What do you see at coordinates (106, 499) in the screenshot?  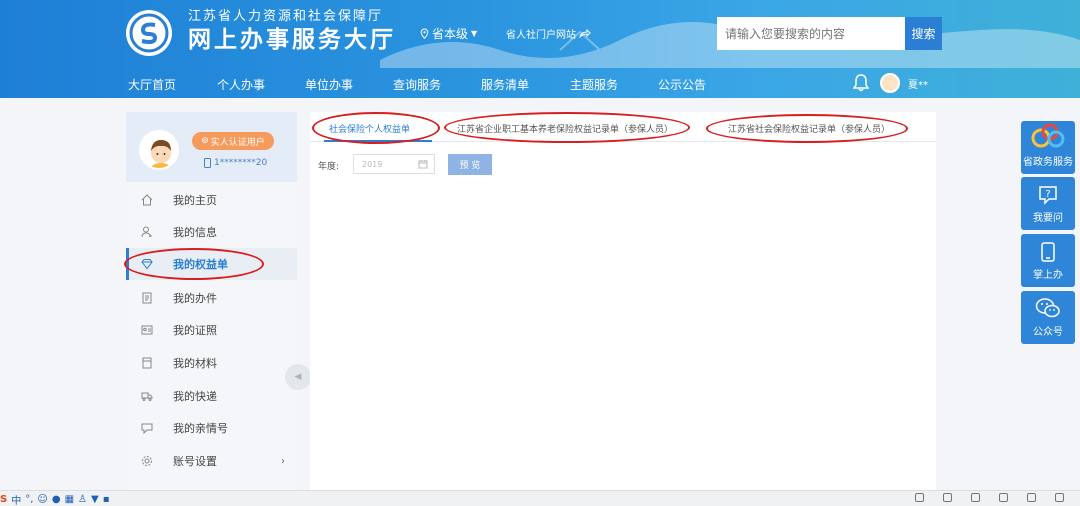 I see `grid-icon: ▪` at bounding box center [106, 499].